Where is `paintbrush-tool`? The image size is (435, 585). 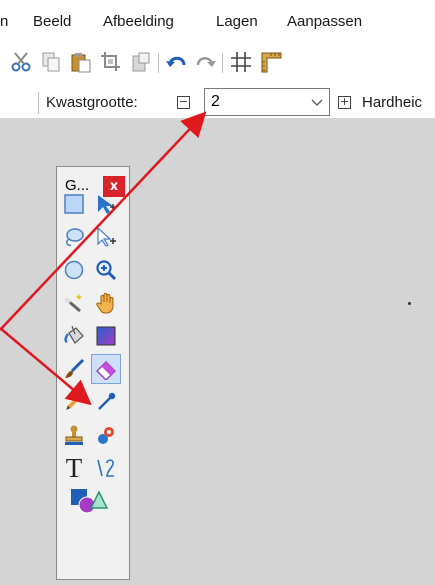
paintbrush-tool is located at coordinates (74, 369).